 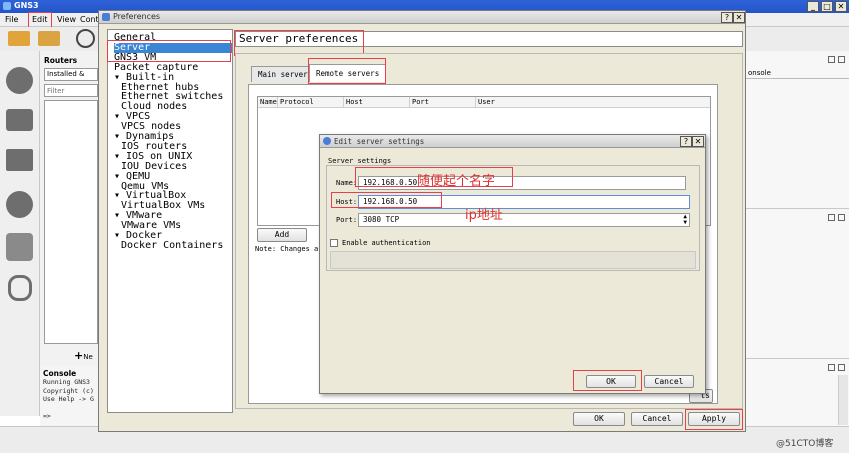 I want to click on port-spinbox-value: 3080 TCP, so click(x=381, y=219).